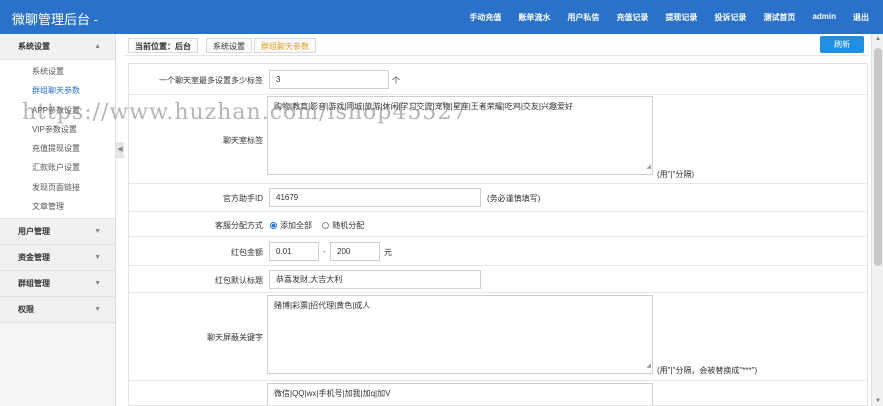  I want to click on blocked-words-hint: (用"|"分隔，会被替换成"***"), so click(707, 370).